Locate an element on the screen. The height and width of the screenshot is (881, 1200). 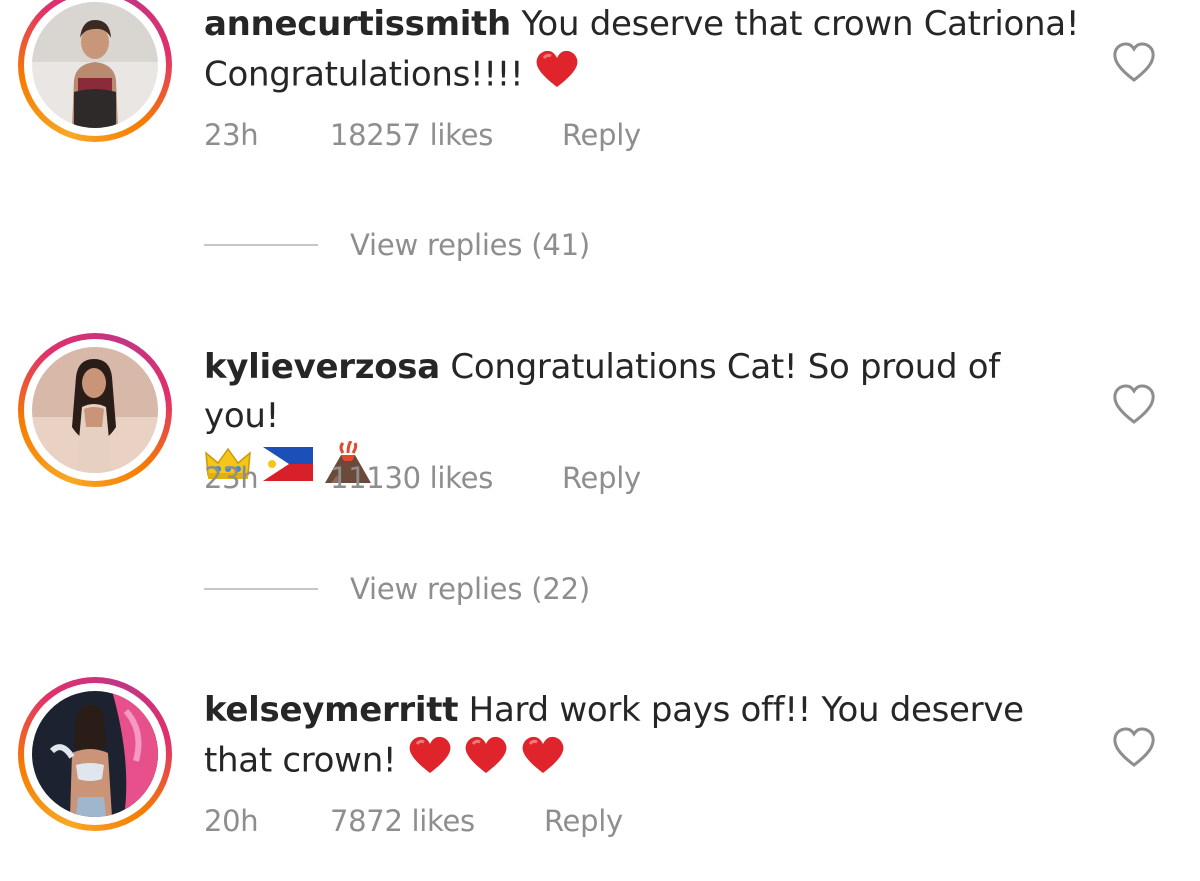
comment-username: annecurtissmith is located at coordinates (357, 24).